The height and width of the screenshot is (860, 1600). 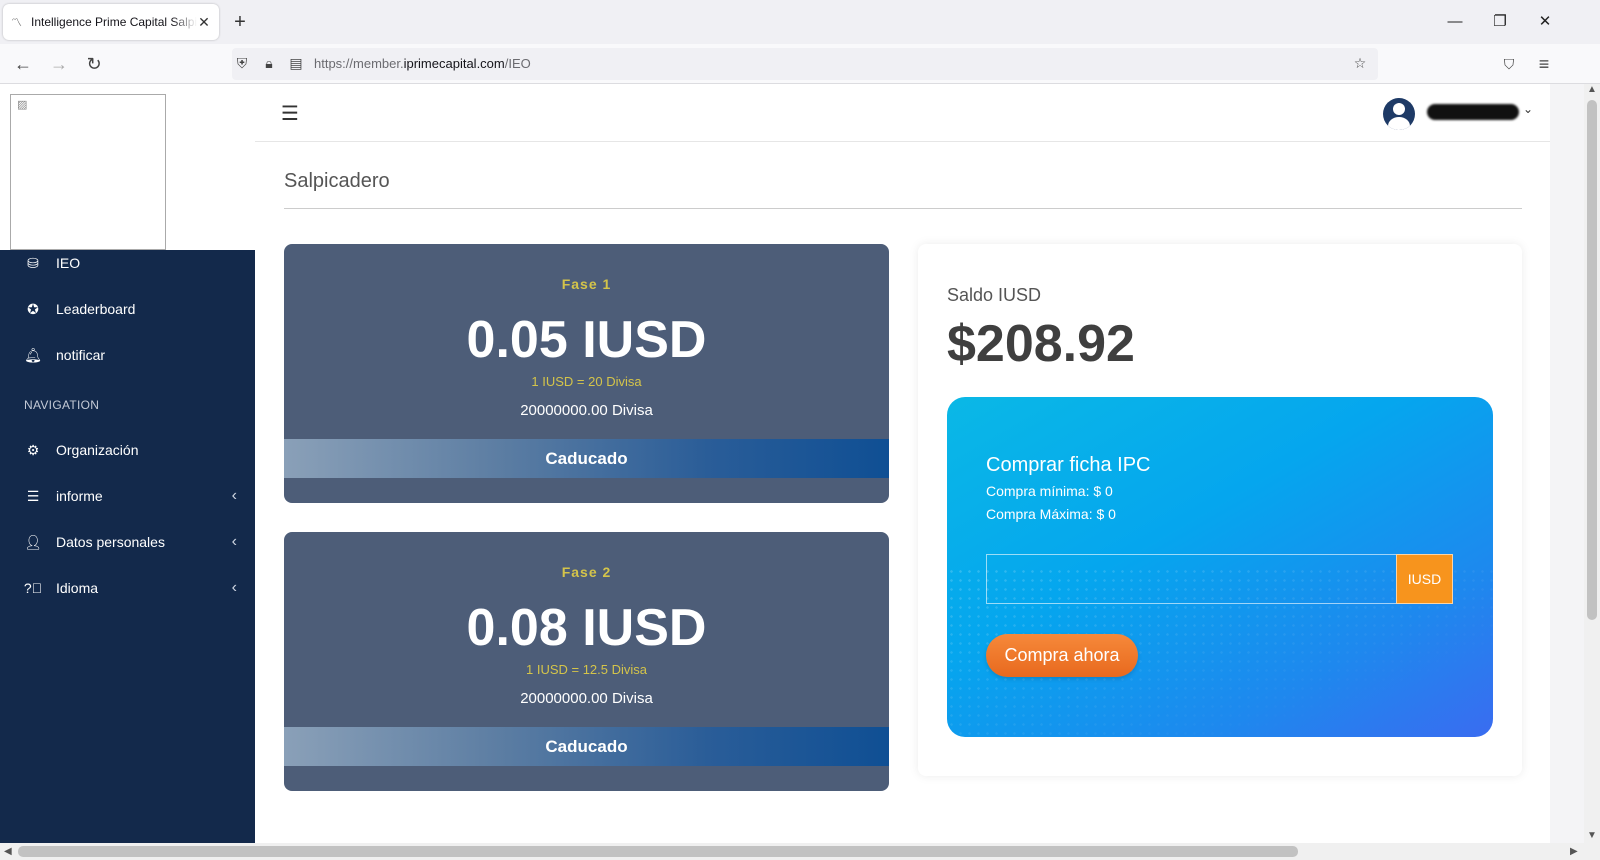 What do you see at coordinates (269, 63) in the screenshot?
I see `lock-icon: 🔒︎` at bounding box center [269, 63].